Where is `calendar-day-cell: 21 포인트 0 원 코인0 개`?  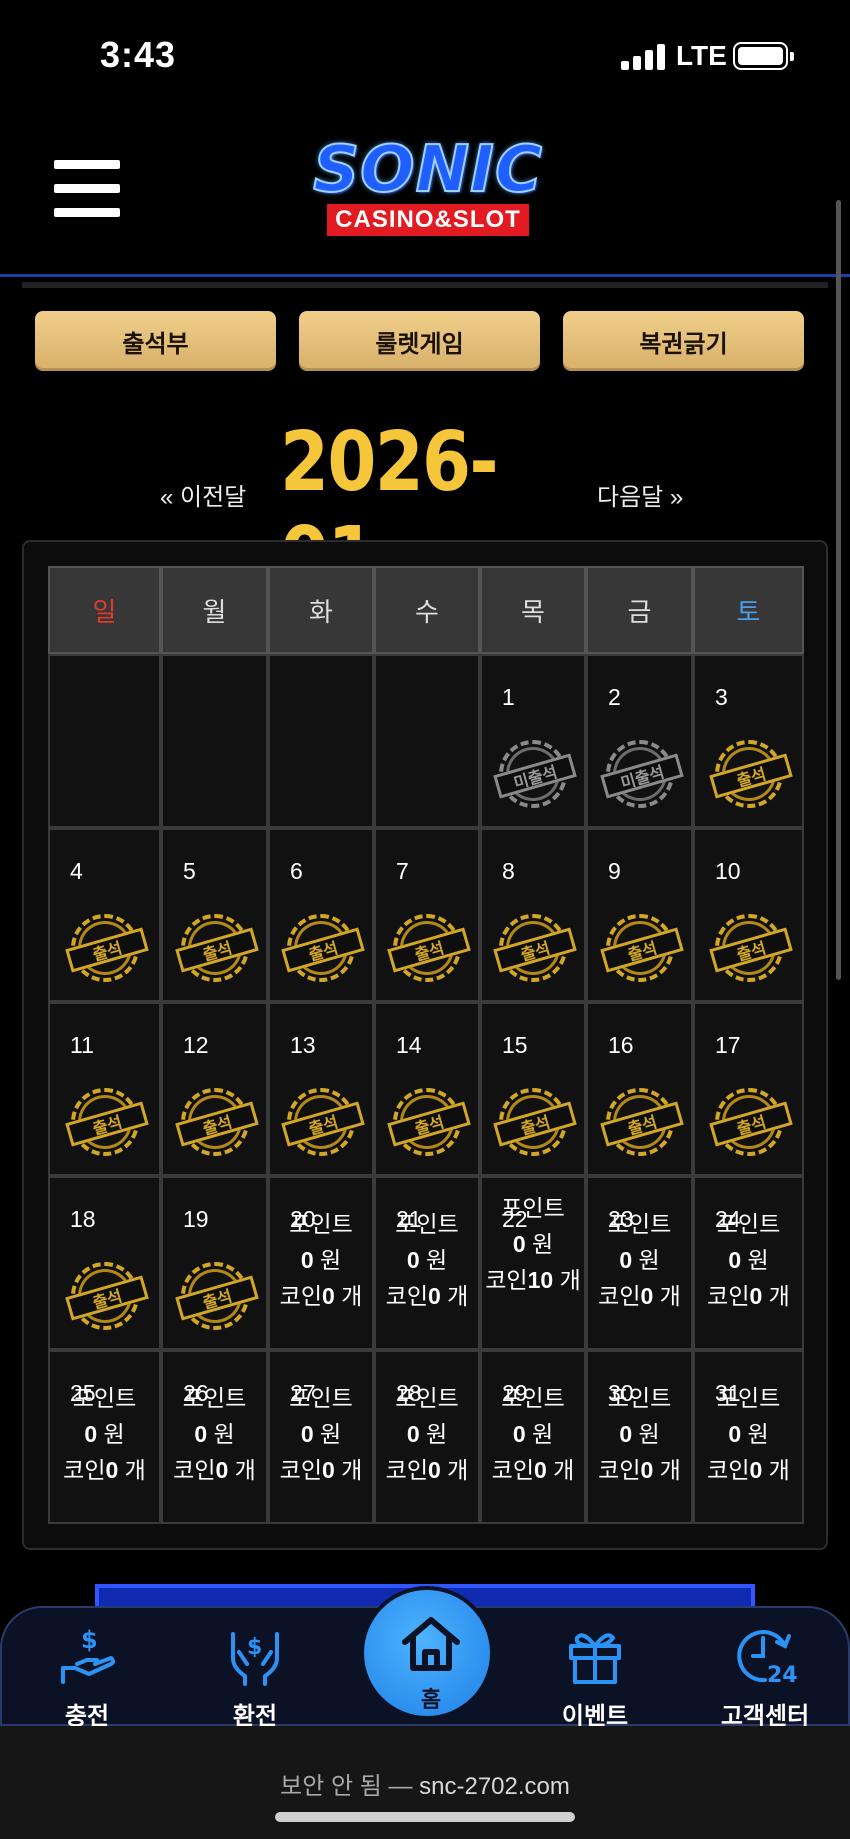
calendar-day-cell: 21 포인트 0 원 코인0 개 is located at coordinates (427, 1263).